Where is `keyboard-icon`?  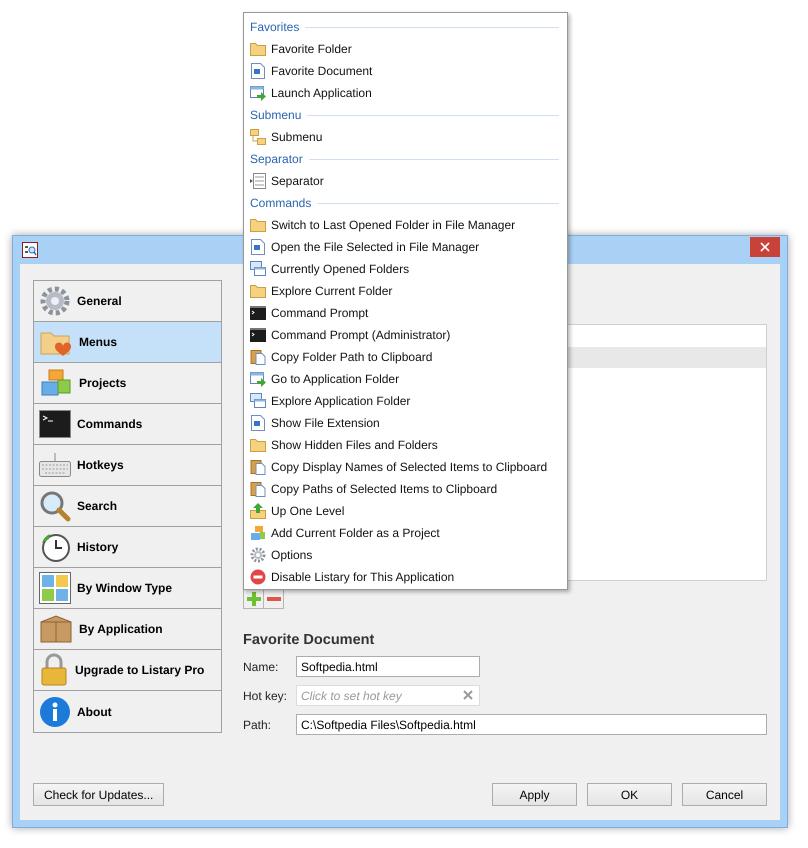
keyboard-icon is located at coordinates (55, 465).